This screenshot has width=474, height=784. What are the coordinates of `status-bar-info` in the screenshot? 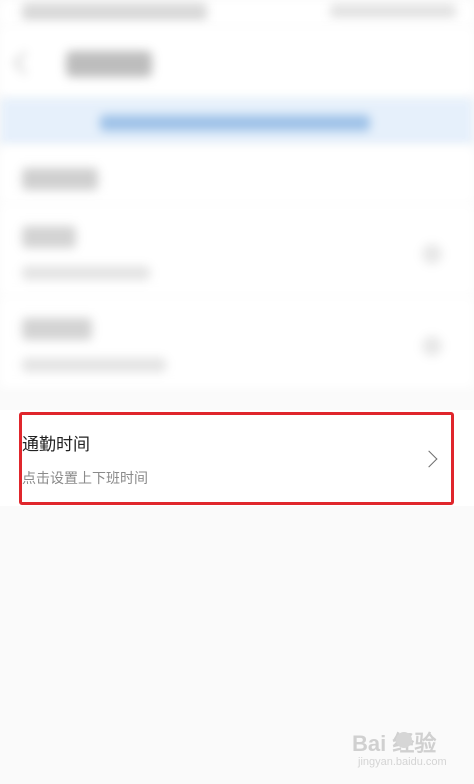 It's located at (114, 12).